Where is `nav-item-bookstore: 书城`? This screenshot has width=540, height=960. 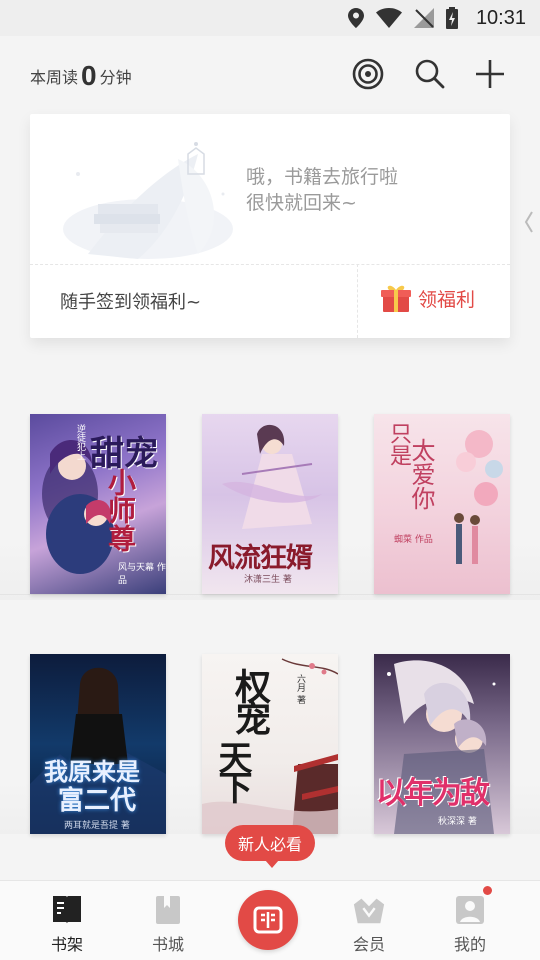 nav-item-bookstore: 书城 is located at coordinates (168, 920).